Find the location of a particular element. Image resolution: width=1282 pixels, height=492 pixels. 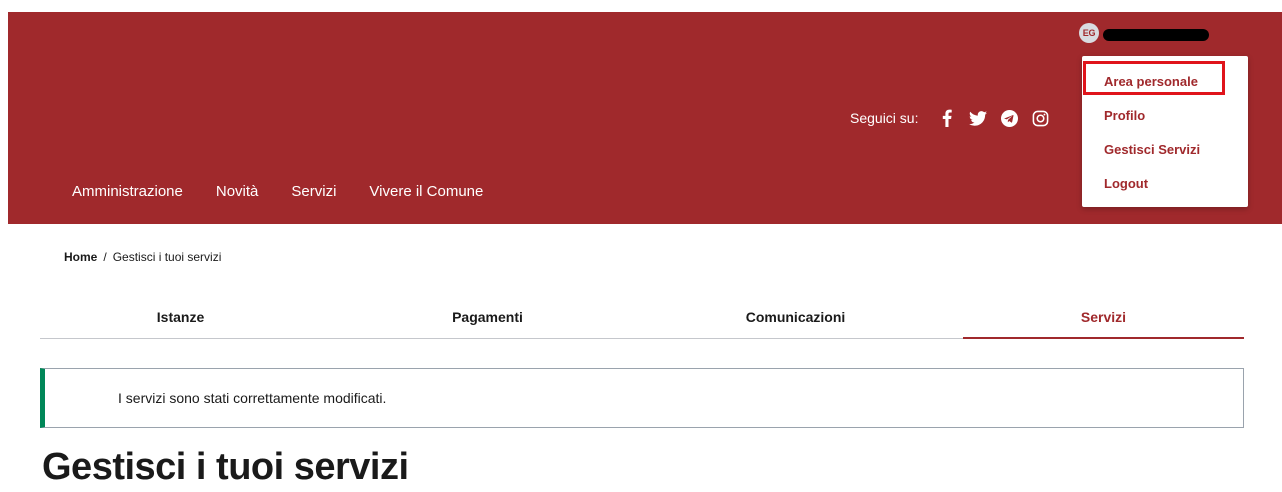

page-title: Gestisci i tuoi servizi is located at coordinates (225, 467).